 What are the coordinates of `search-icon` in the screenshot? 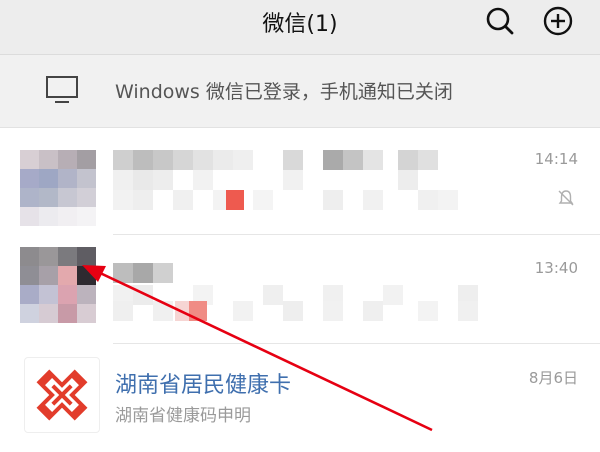 It's located at (500, 21).